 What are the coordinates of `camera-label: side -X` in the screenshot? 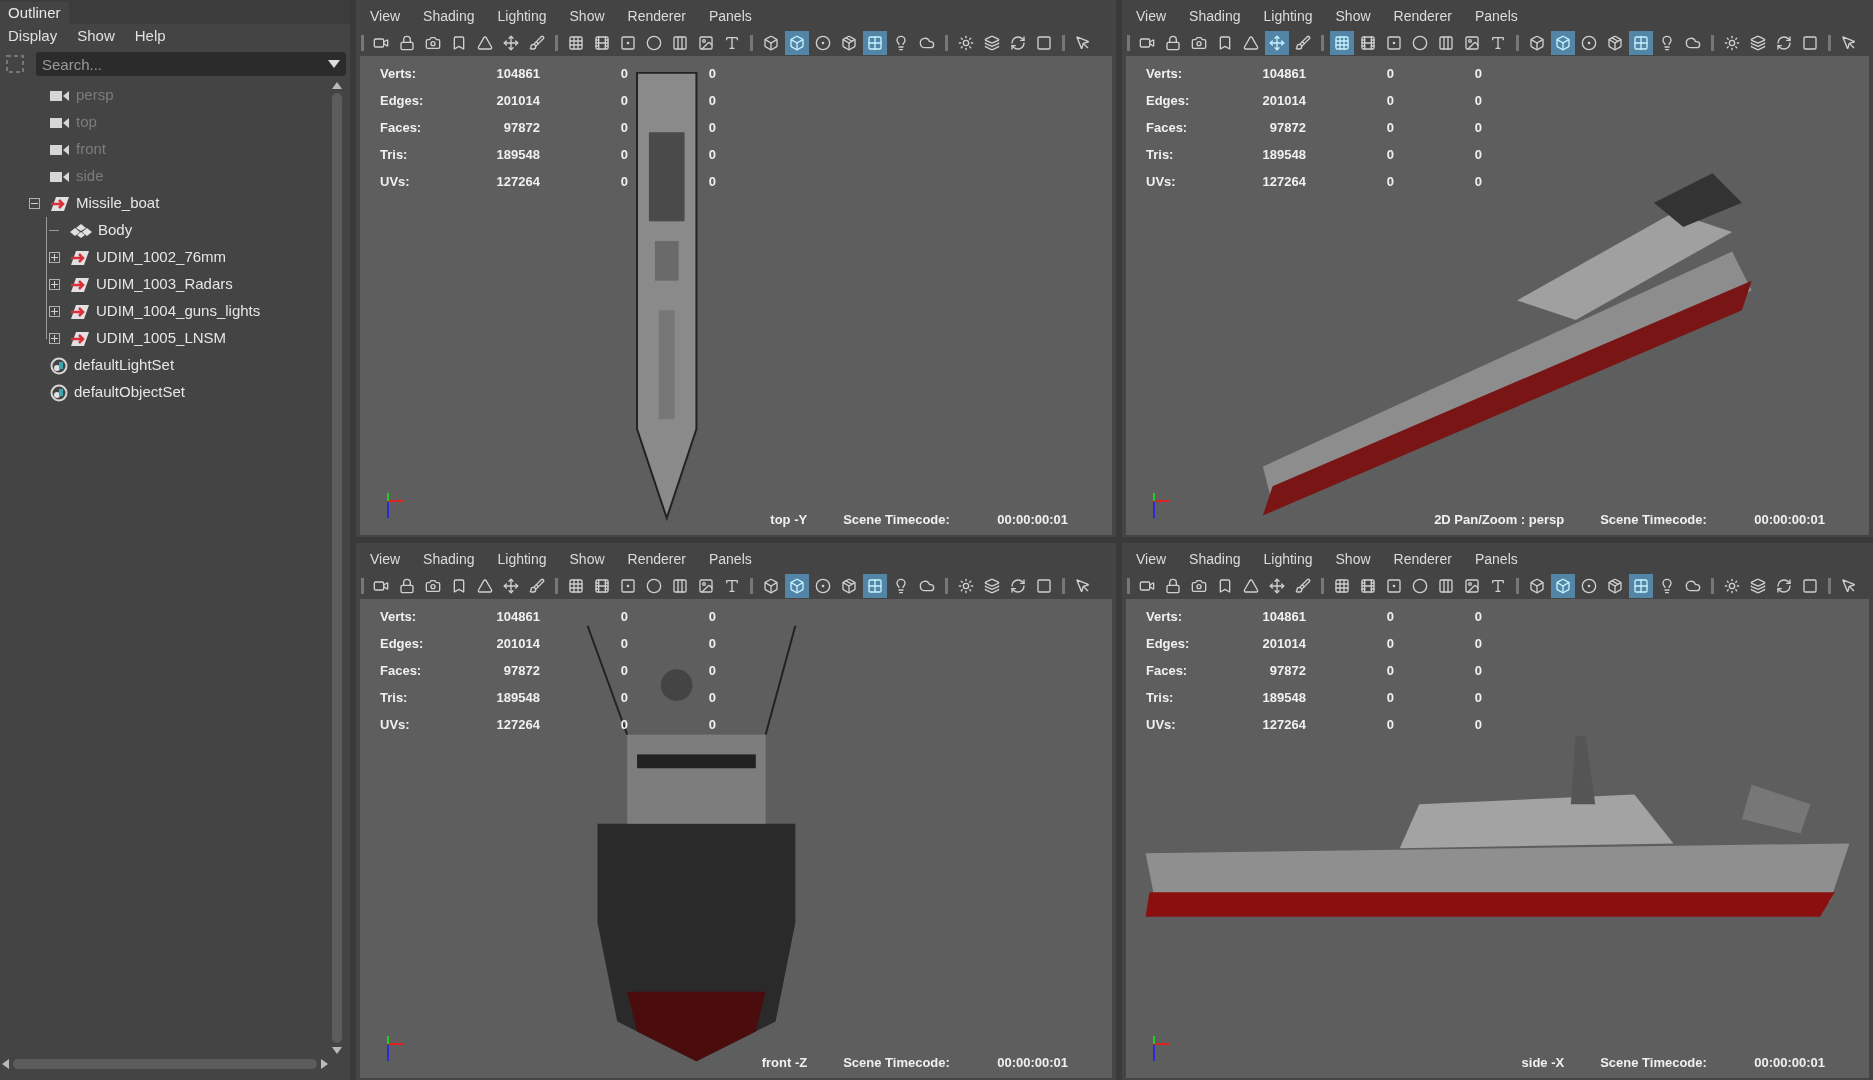 It's located at (1543, 1062).